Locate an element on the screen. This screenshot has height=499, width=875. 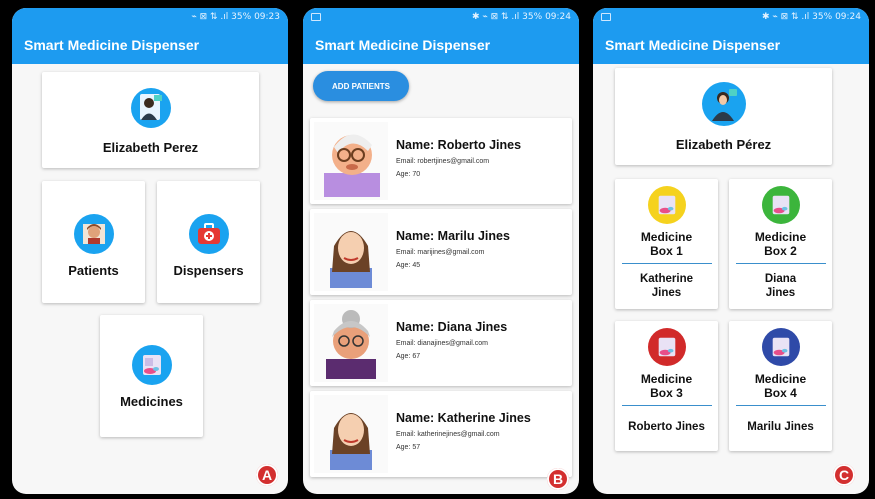
medicines-card: Medicines is located at coordinates (151, 376).